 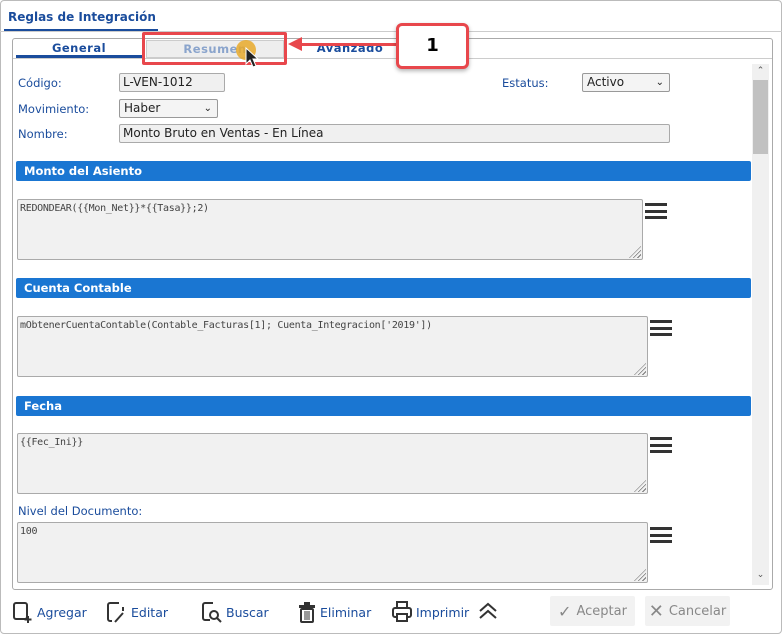 I want to click on scroll-down-icon: ⌄, so click(x=760, y=575).